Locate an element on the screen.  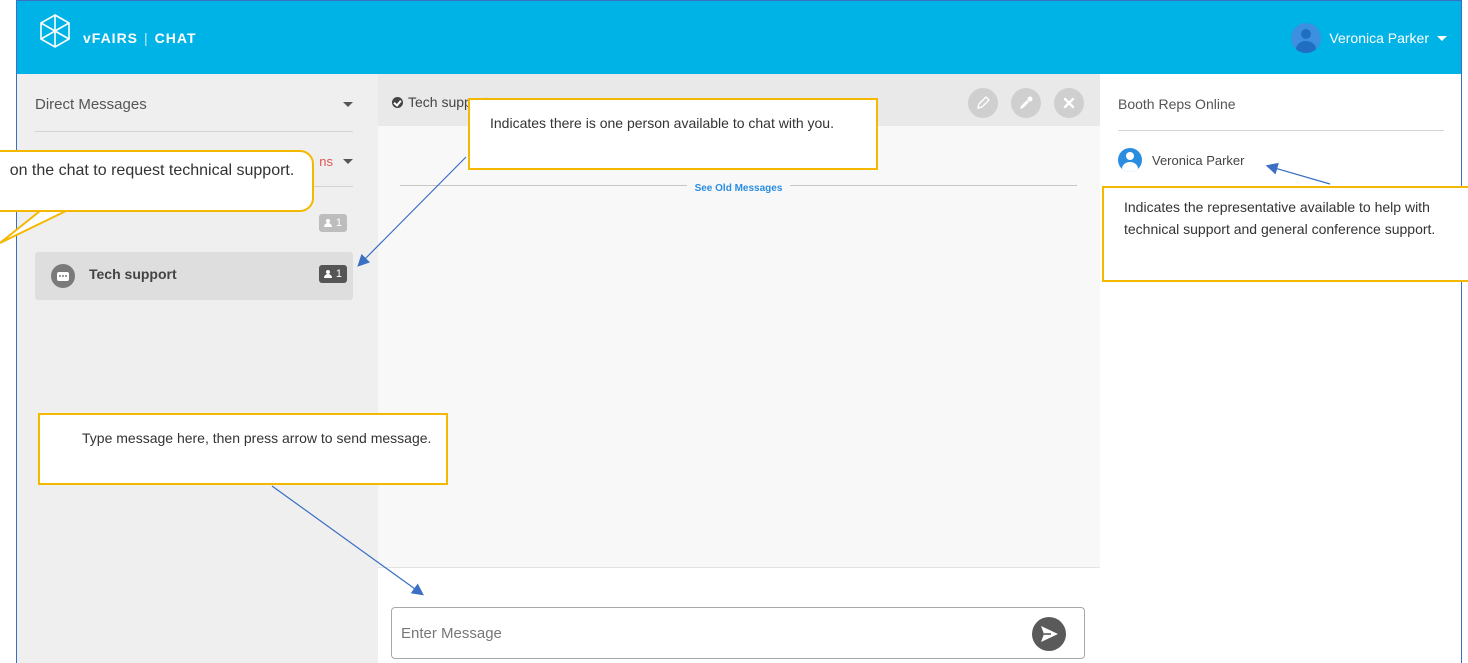
close-button is located at coordinates (1069, 103).